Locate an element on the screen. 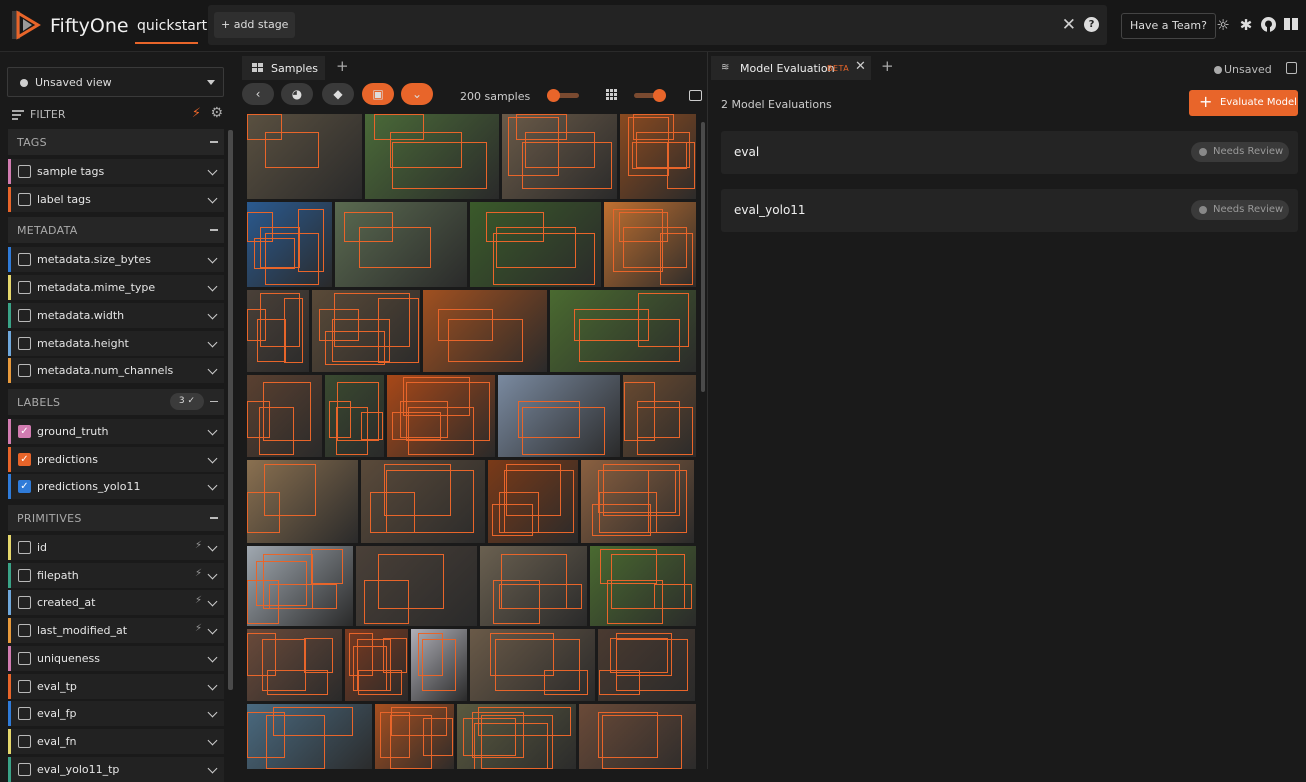 Image resolution: width=1306 pixels, height=782 pixels. split-panel-icon is located at coordinates (1291, 68).